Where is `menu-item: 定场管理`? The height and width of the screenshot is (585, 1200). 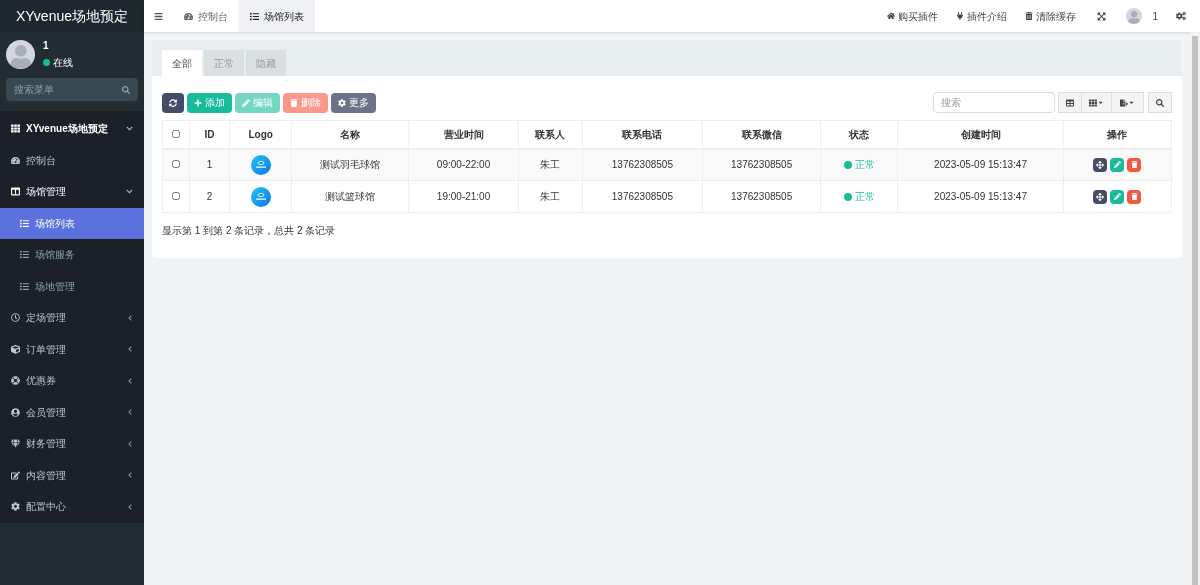 menu-item: 定场管理 is located at coordinates (72, 318).